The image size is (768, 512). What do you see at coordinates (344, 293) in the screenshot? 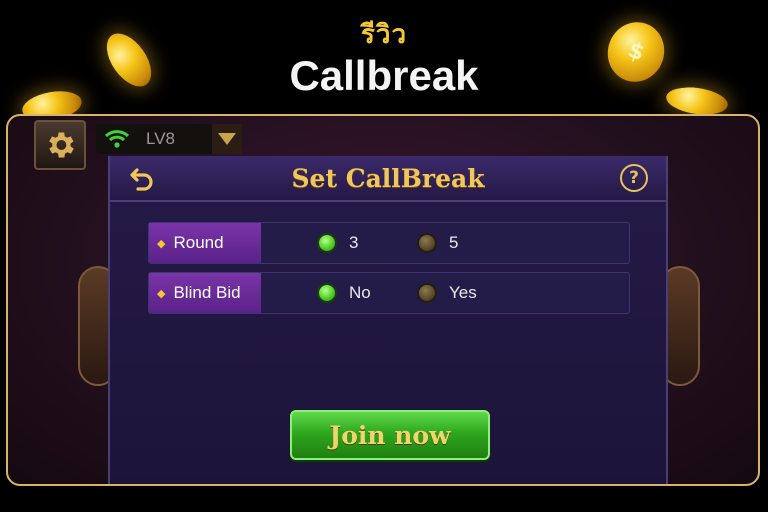
I see `radio-option-blind-no: No` at bounding box center [344, 293].